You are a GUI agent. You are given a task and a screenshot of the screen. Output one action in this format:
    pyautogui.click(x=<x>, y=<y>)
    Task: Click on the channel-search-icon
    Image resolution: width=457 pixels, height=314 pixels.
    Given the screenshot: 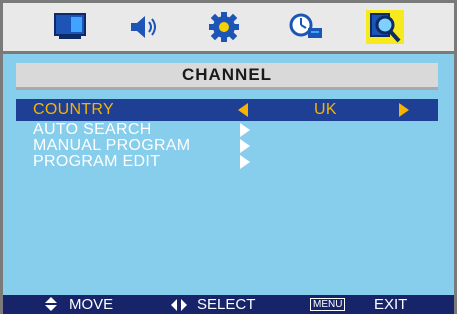 What is the action you would take?
    pyautogui.click(x=385, y=28)
    